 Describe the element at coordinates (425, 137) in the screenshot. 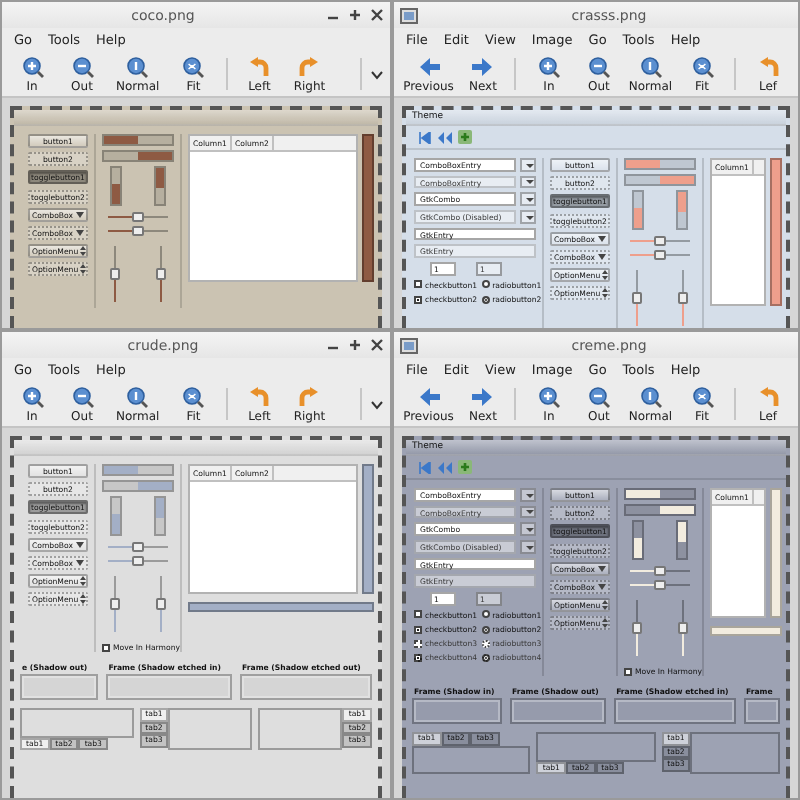

I see `skip-back-icon` at that location.